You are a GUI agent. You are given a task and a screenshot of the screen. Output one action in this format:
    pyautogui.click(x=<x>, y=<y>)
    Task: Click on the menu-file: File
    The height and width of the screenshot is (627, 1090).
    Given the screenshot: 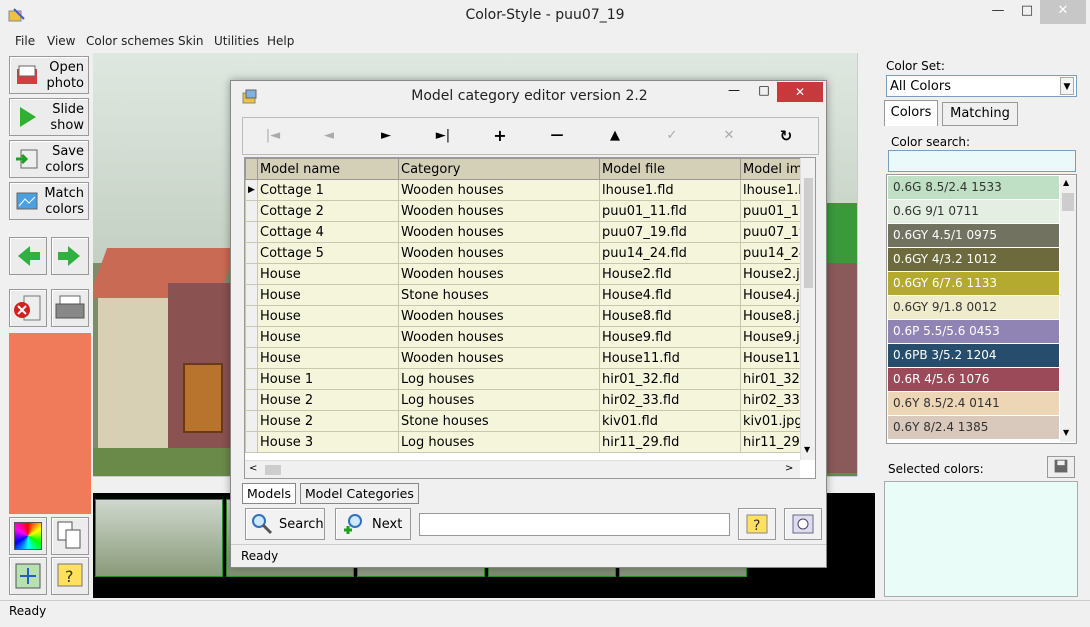 What is the action you would take?
    pyautogui.click(x=25, y=41)
    